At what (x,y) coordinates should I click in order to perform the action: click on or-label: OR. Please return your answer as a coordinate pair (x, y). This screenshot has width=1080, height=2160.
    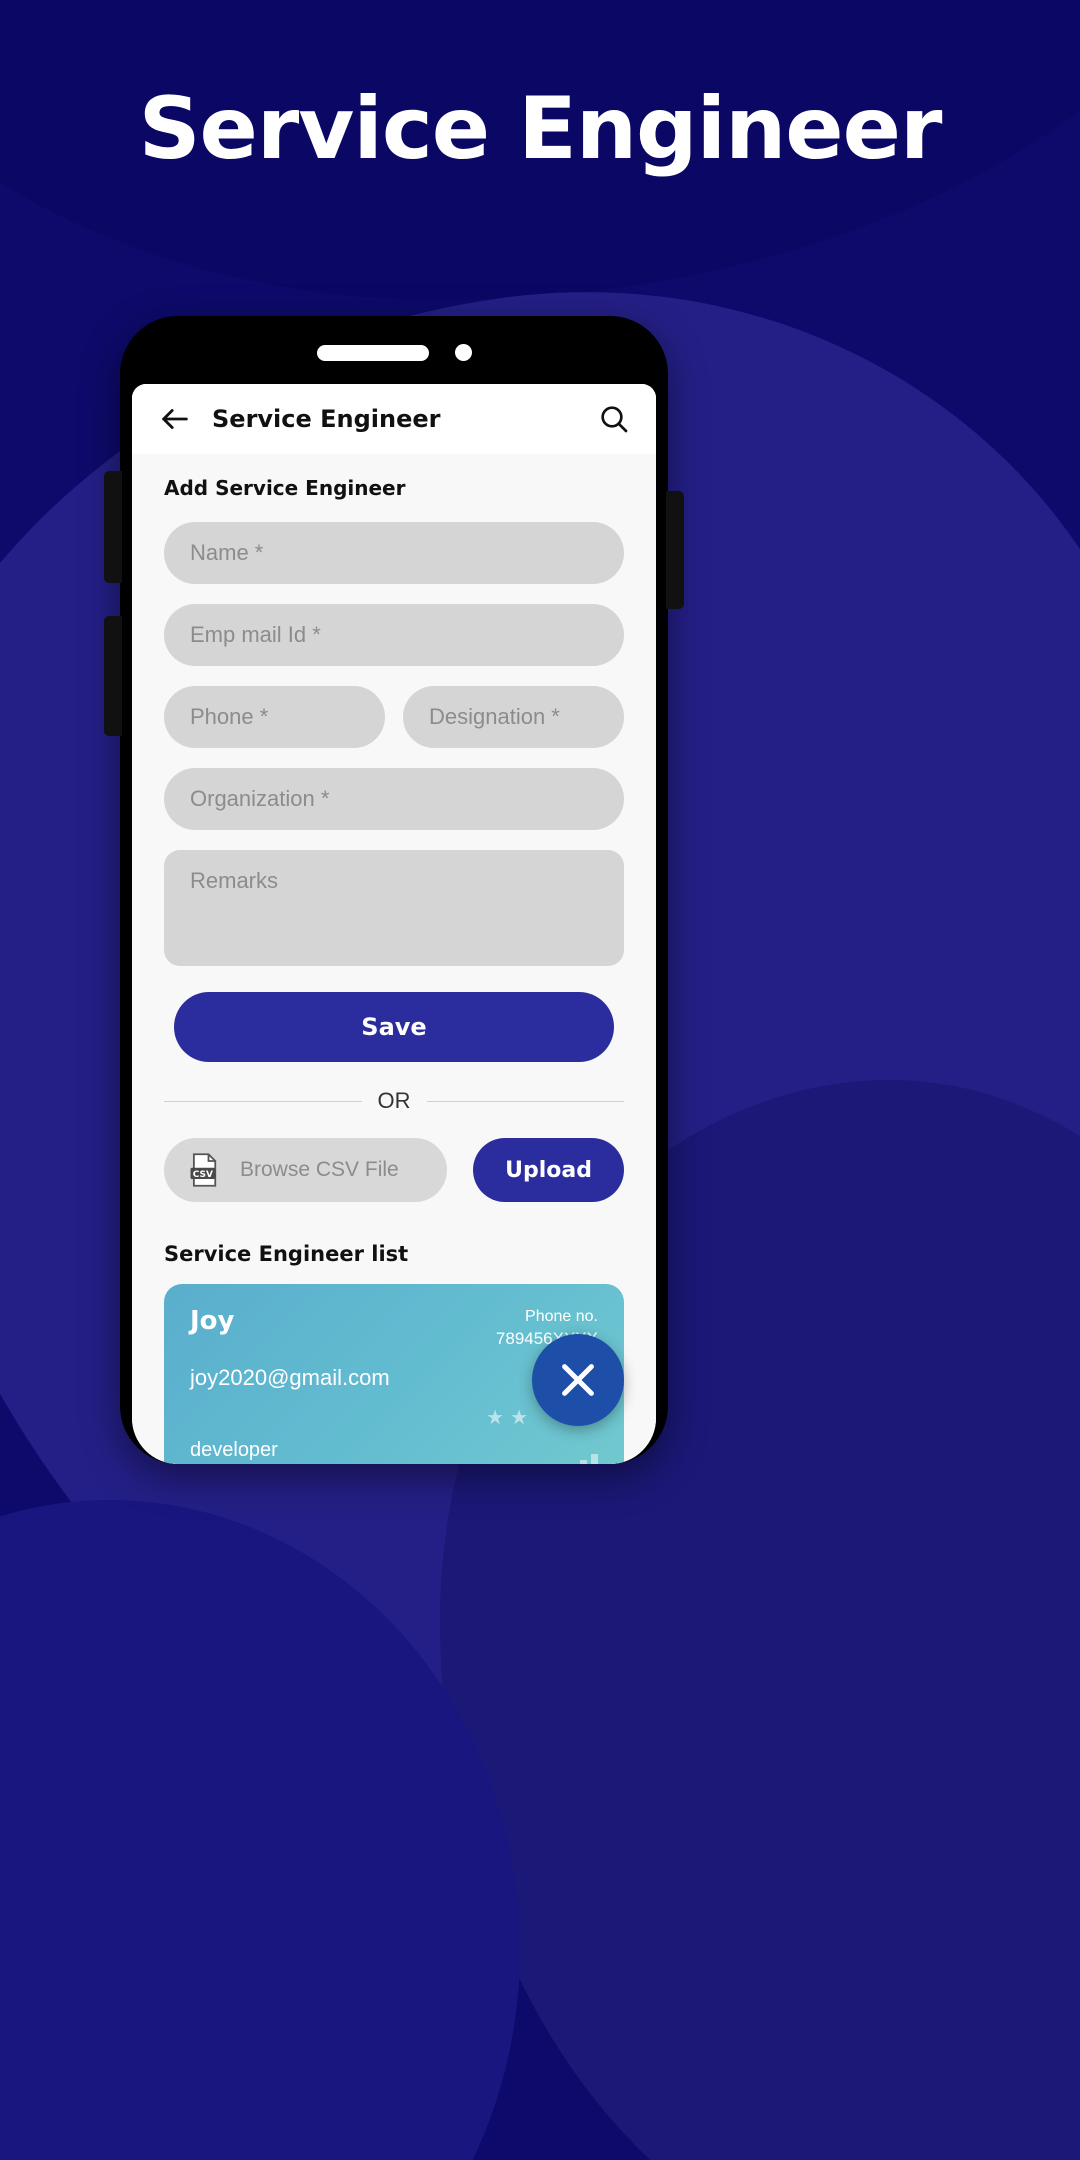
    Looking at the image, I should click on (394, 1100).